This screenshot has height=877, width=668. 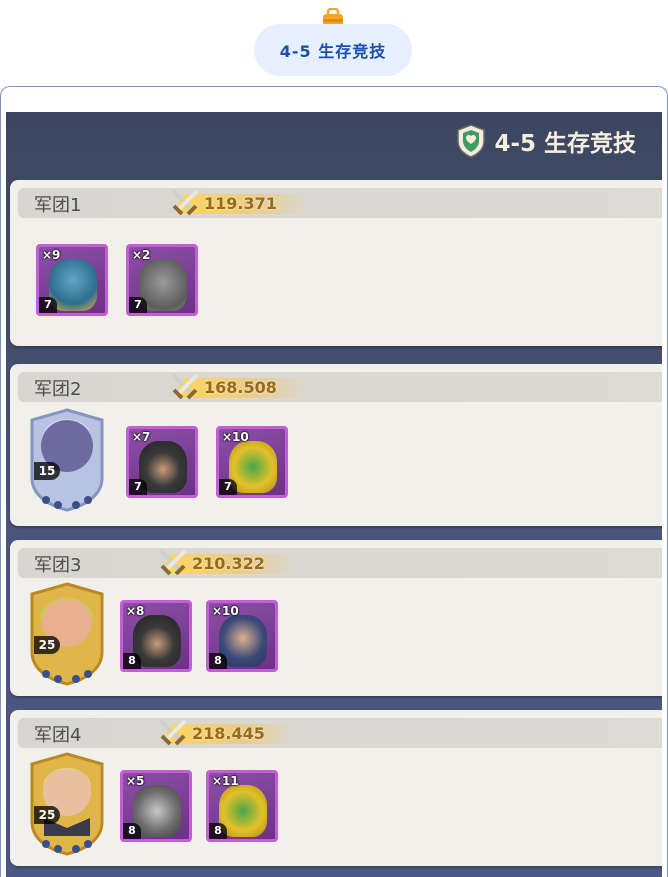 What do you see at coordinates (340, 387) in the screenshot?
I see `team-header: 军团2 168.508` at bounding box center [340, 387].